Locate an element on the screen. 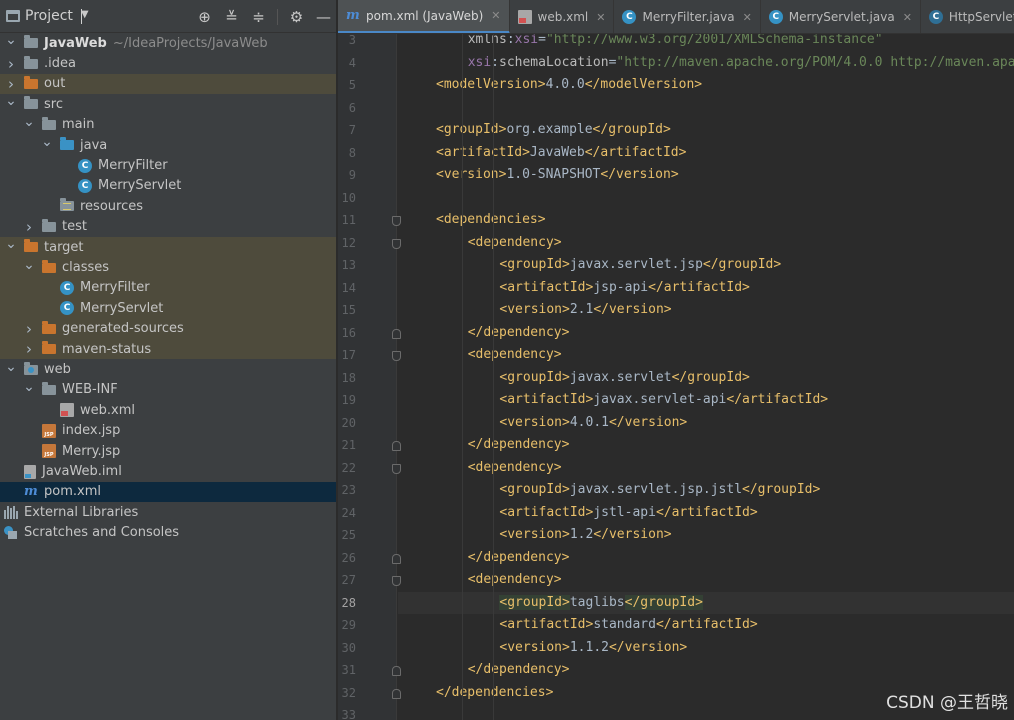  code-tag: </dependencies> is located at coordinates (495, 692).